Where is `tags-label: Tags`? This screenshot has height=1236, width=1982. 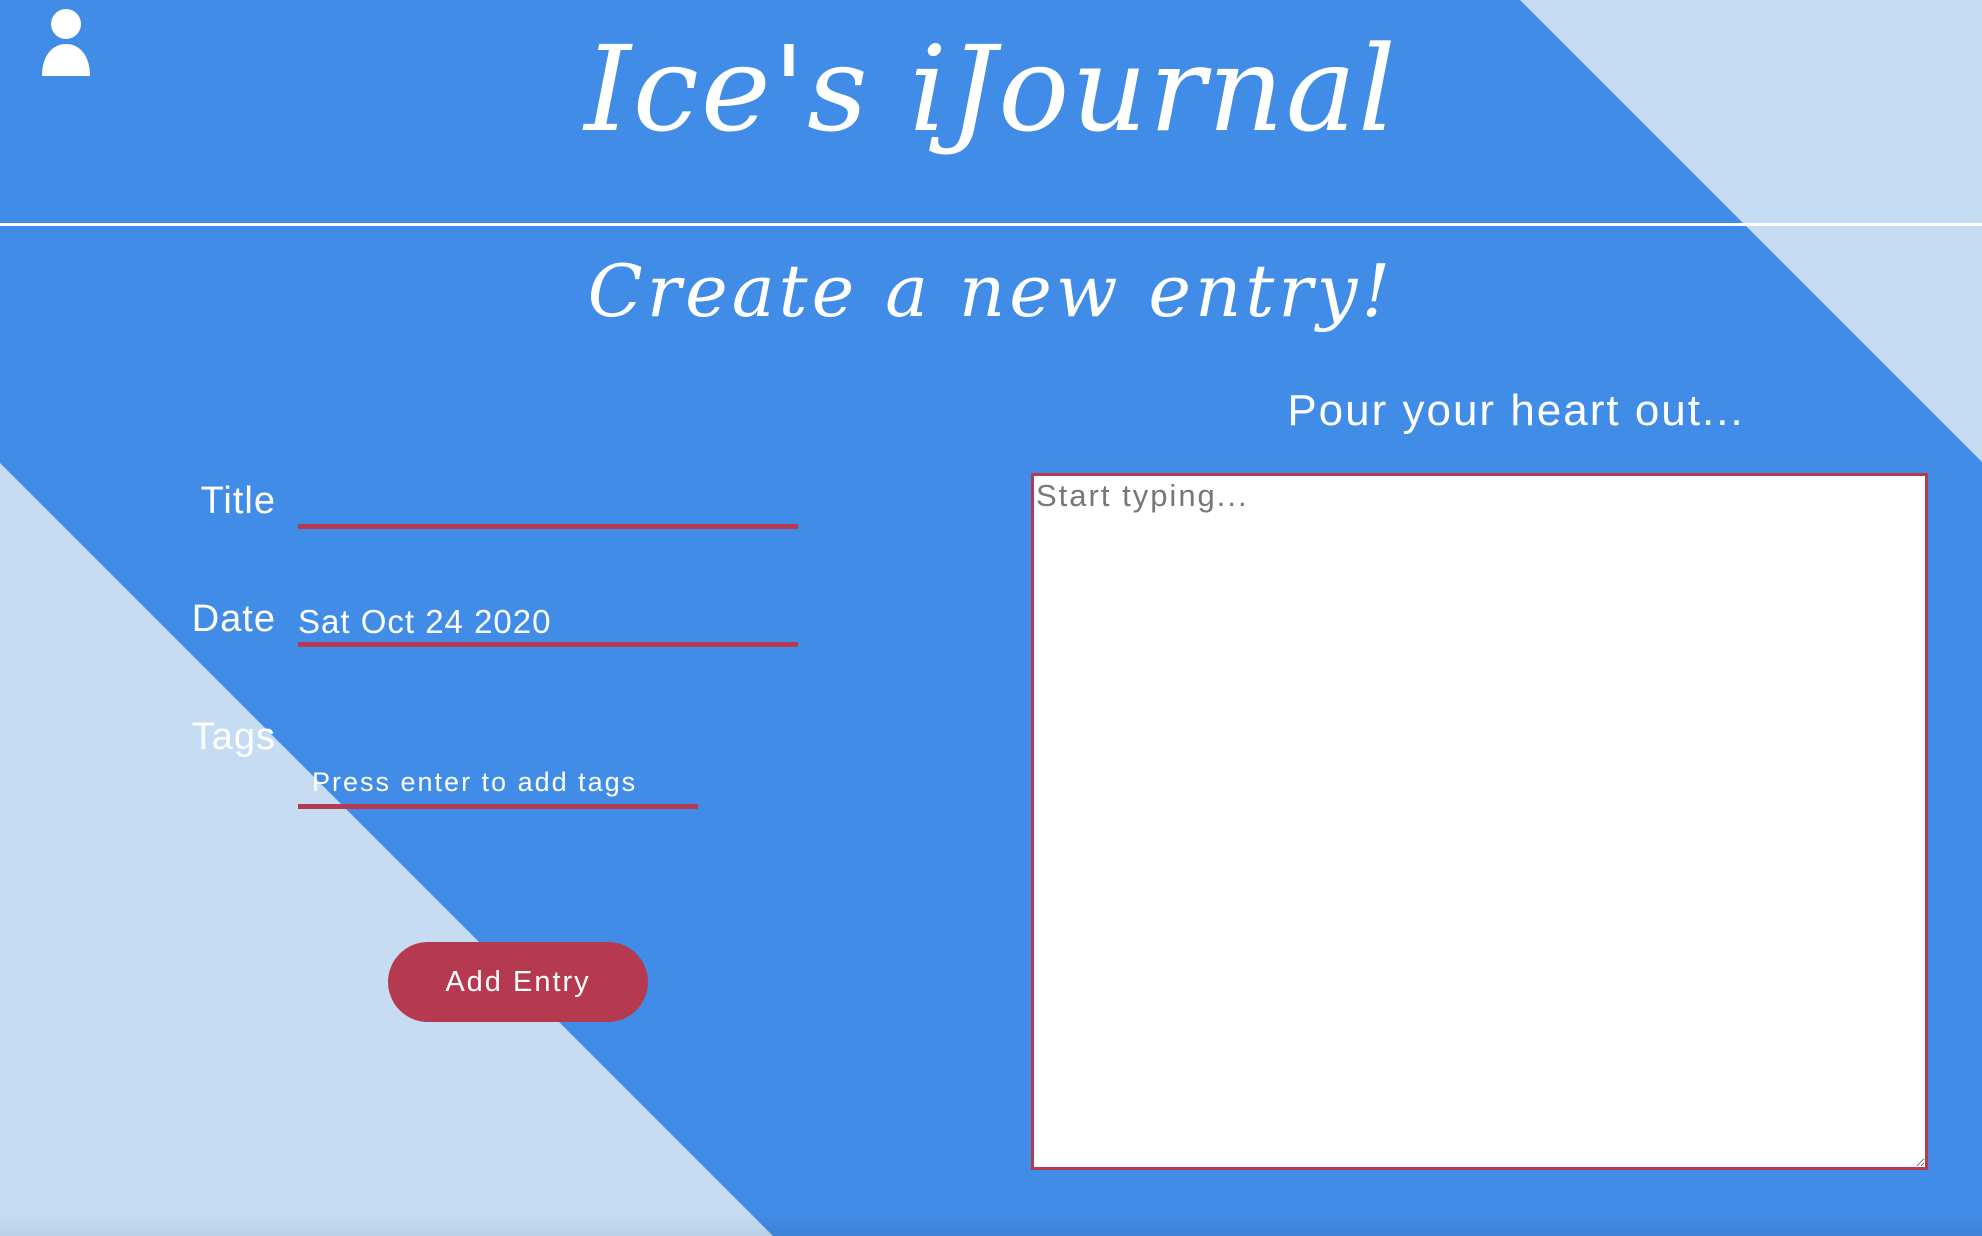 tags-label: Tags is located at coordinates (233, 737).